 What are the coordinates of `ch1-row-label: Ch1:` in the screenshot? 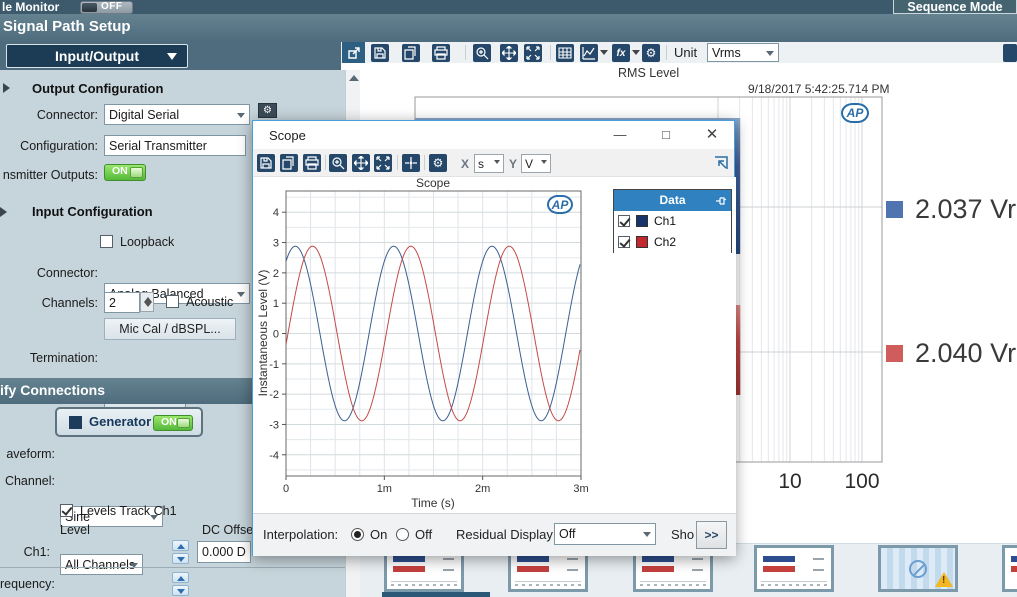 It's located at (36, 552).